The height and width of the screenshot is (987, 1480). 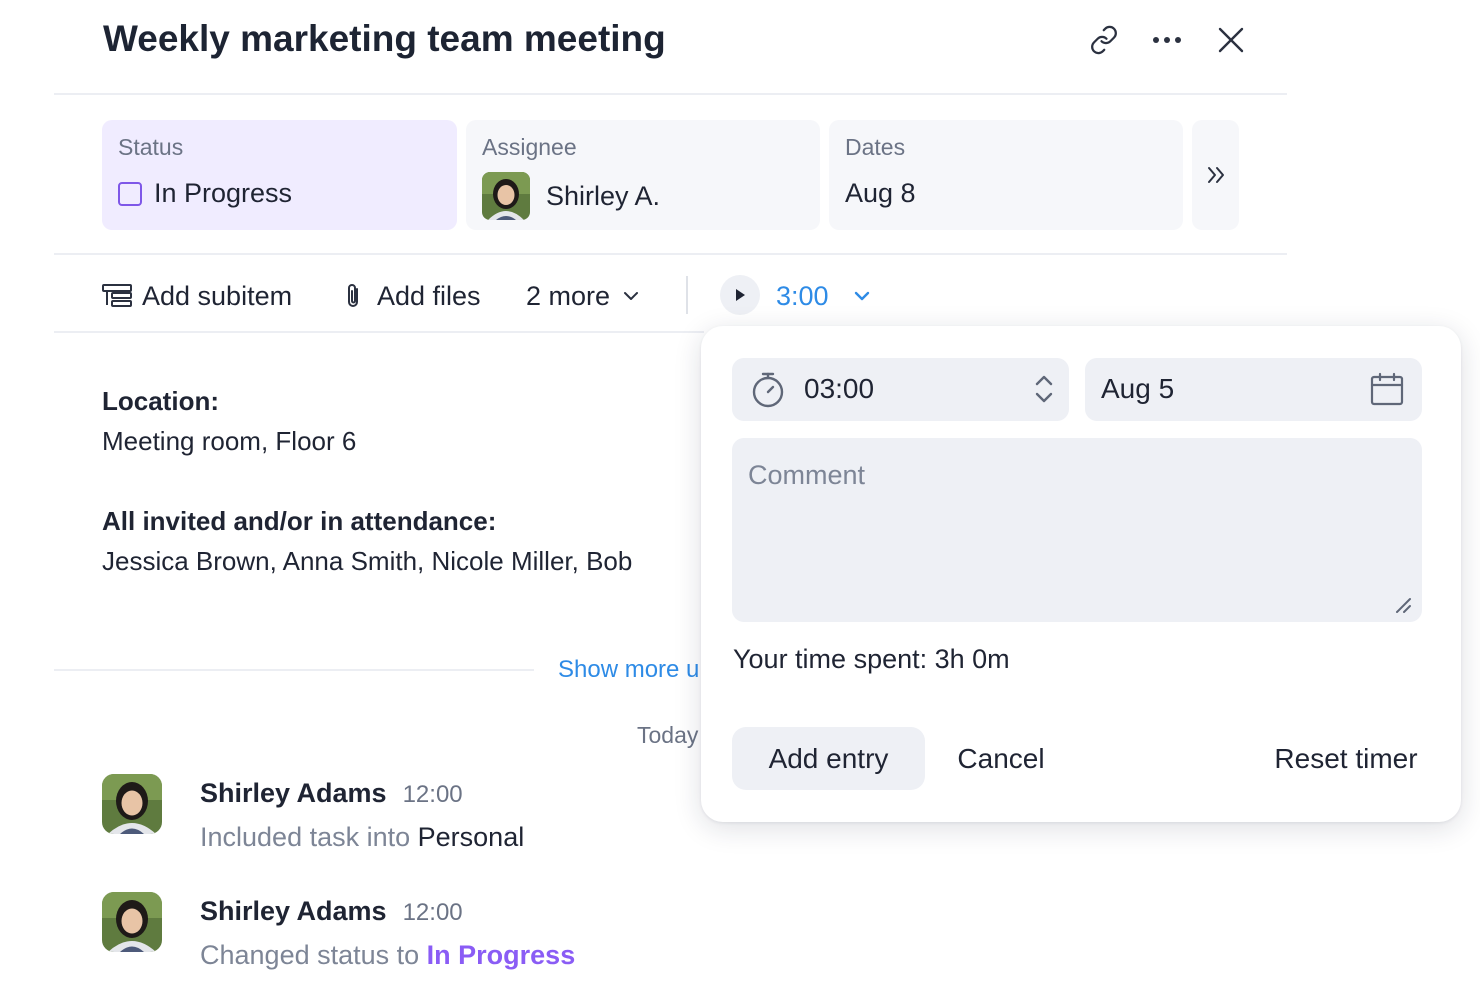 What do you see at coordinates (670, 254) in the screenshot?
I see `fields-divider` at bounding box center [670, 254].